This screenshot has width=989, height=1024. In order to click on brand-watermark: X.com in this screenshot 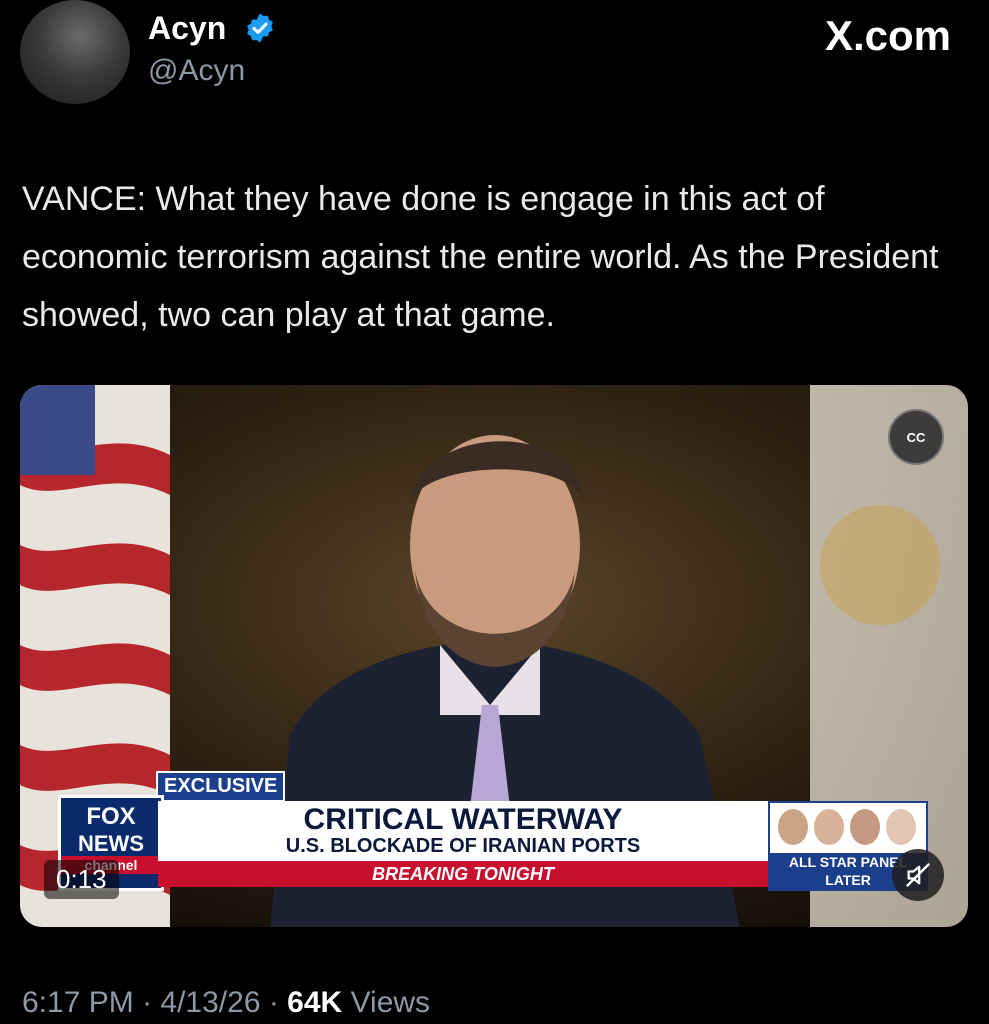, I will do `click(887, 35)`.